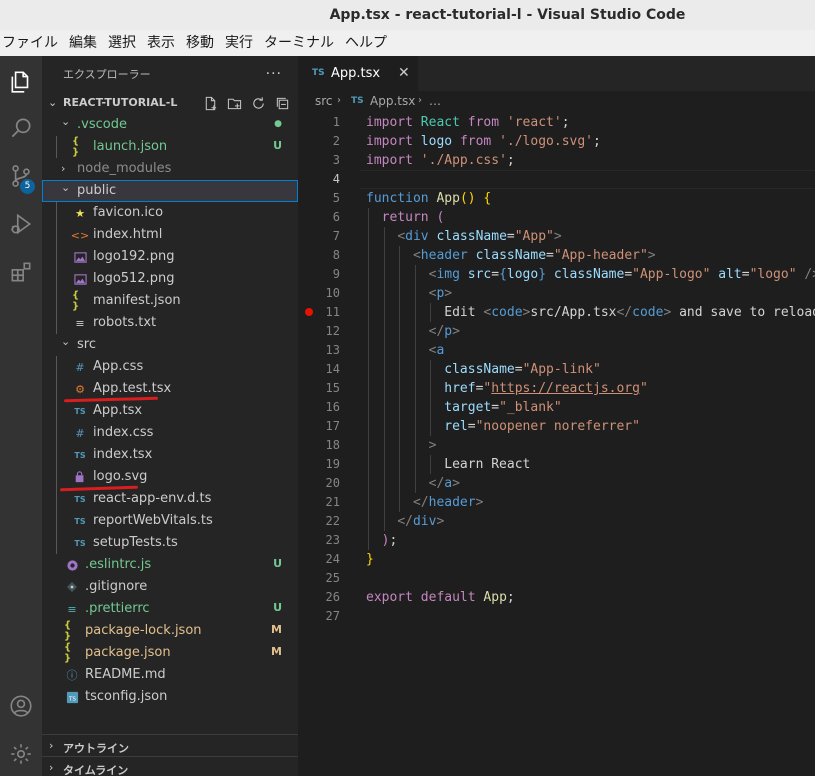  I want to click on code-line: 6 return (, so click(556, 217).